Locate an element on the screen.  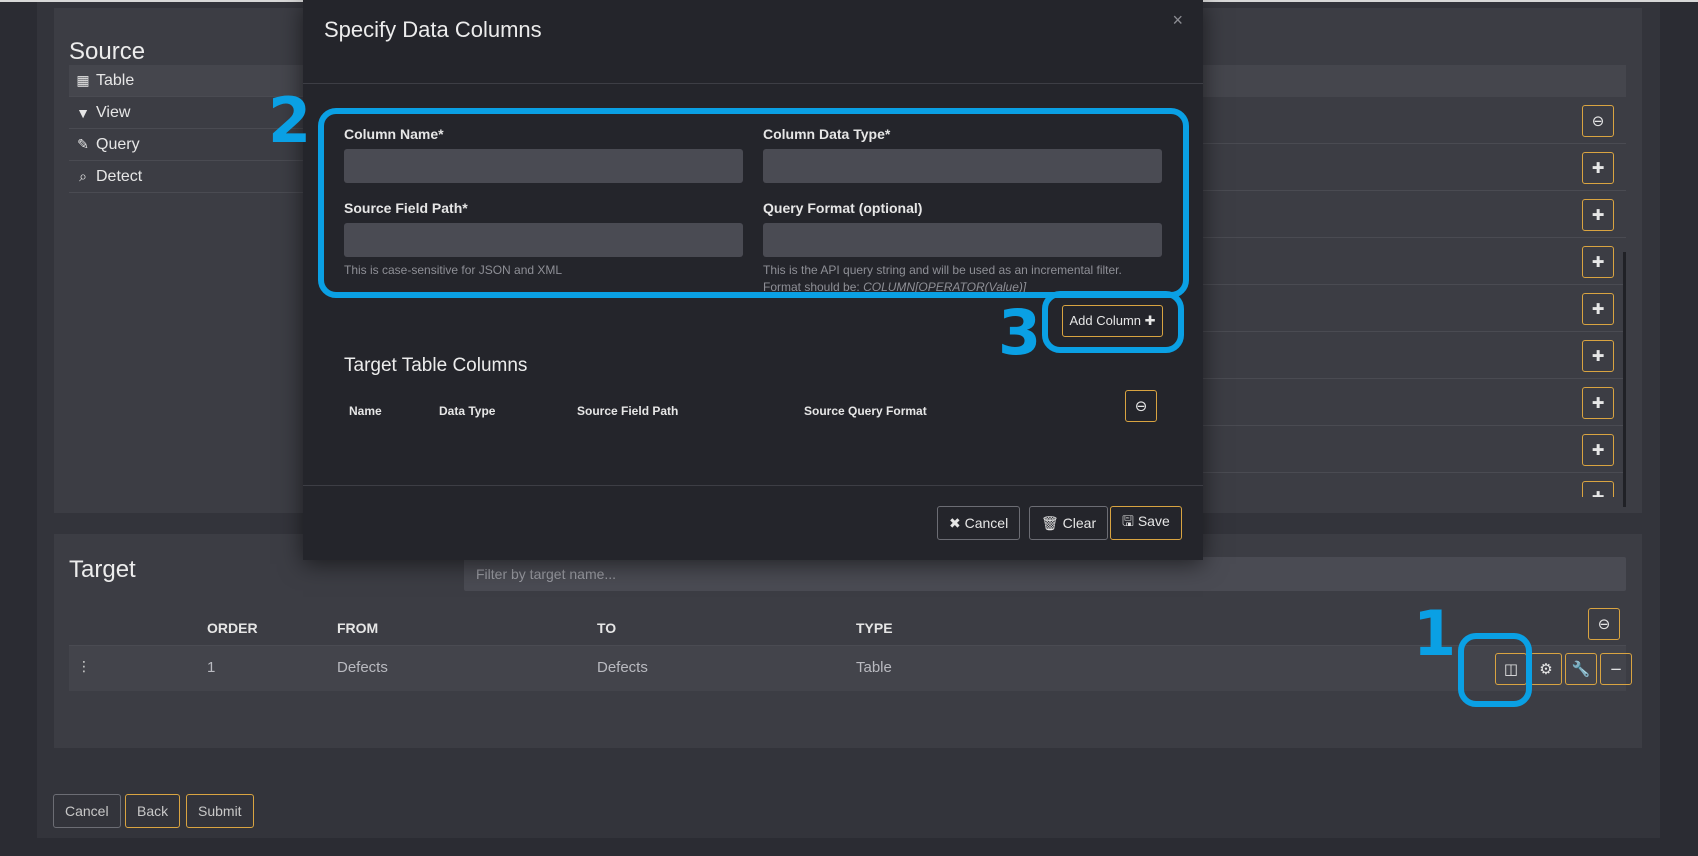
edit-icon: ✎ is located at coordinates (83, 144).